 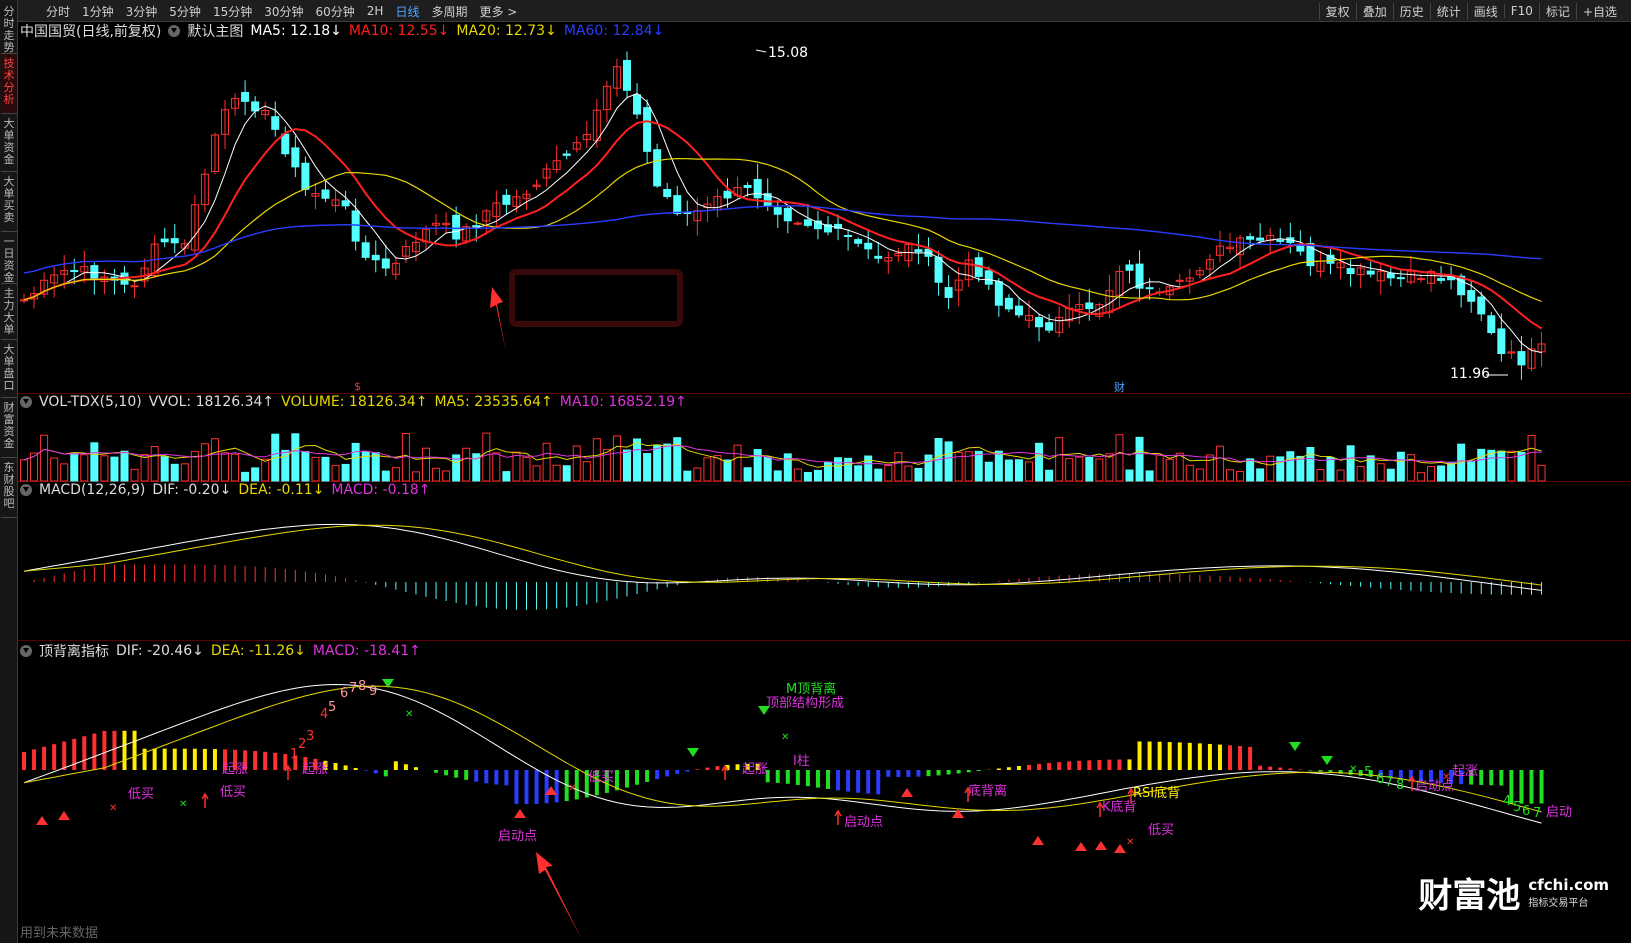 I want to click on buy-triangle-icon, so click(x=907, y=792).